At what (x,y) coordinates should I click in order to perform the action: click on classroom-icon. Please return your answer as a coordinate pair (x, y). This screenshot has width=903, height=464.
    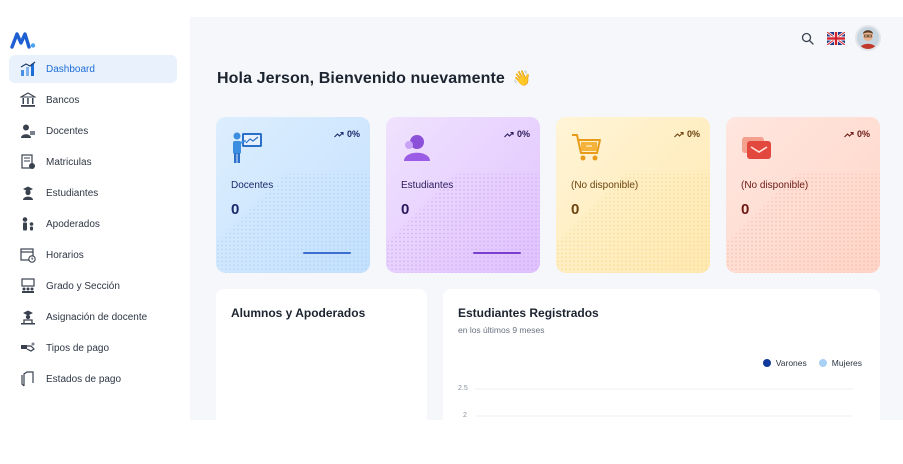
    Looking at the image, I should click on (27, 286).